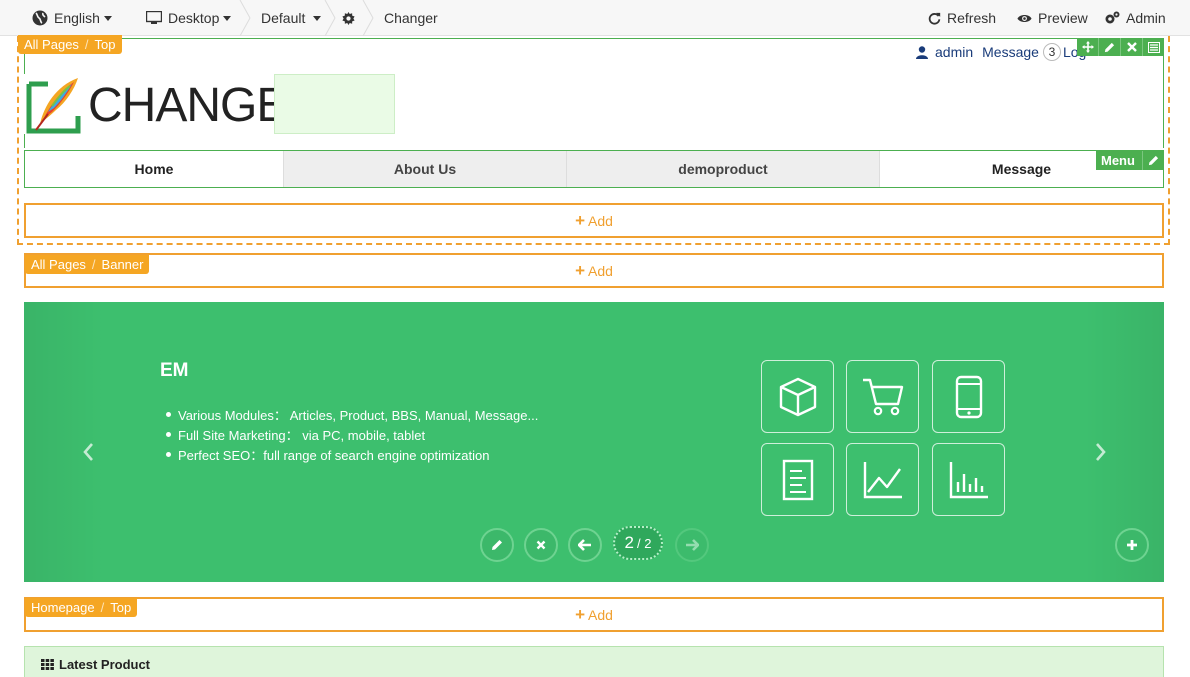 The width and height of the screenshot is (1190, 677). I want to click on previous-slide-button, so click(585, 545).